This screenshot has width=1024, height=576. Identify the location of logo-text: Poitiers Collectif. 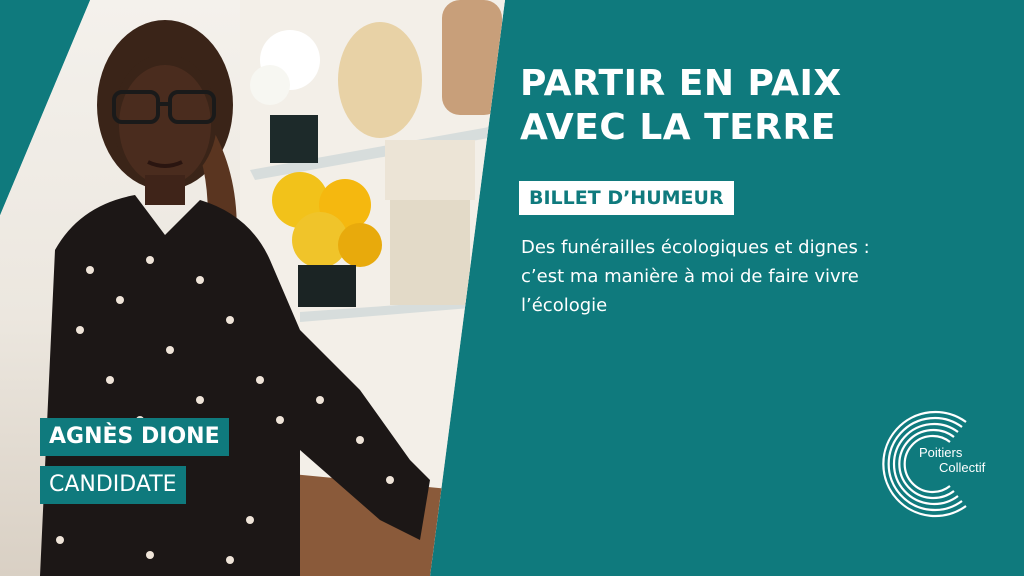
(952, 460).